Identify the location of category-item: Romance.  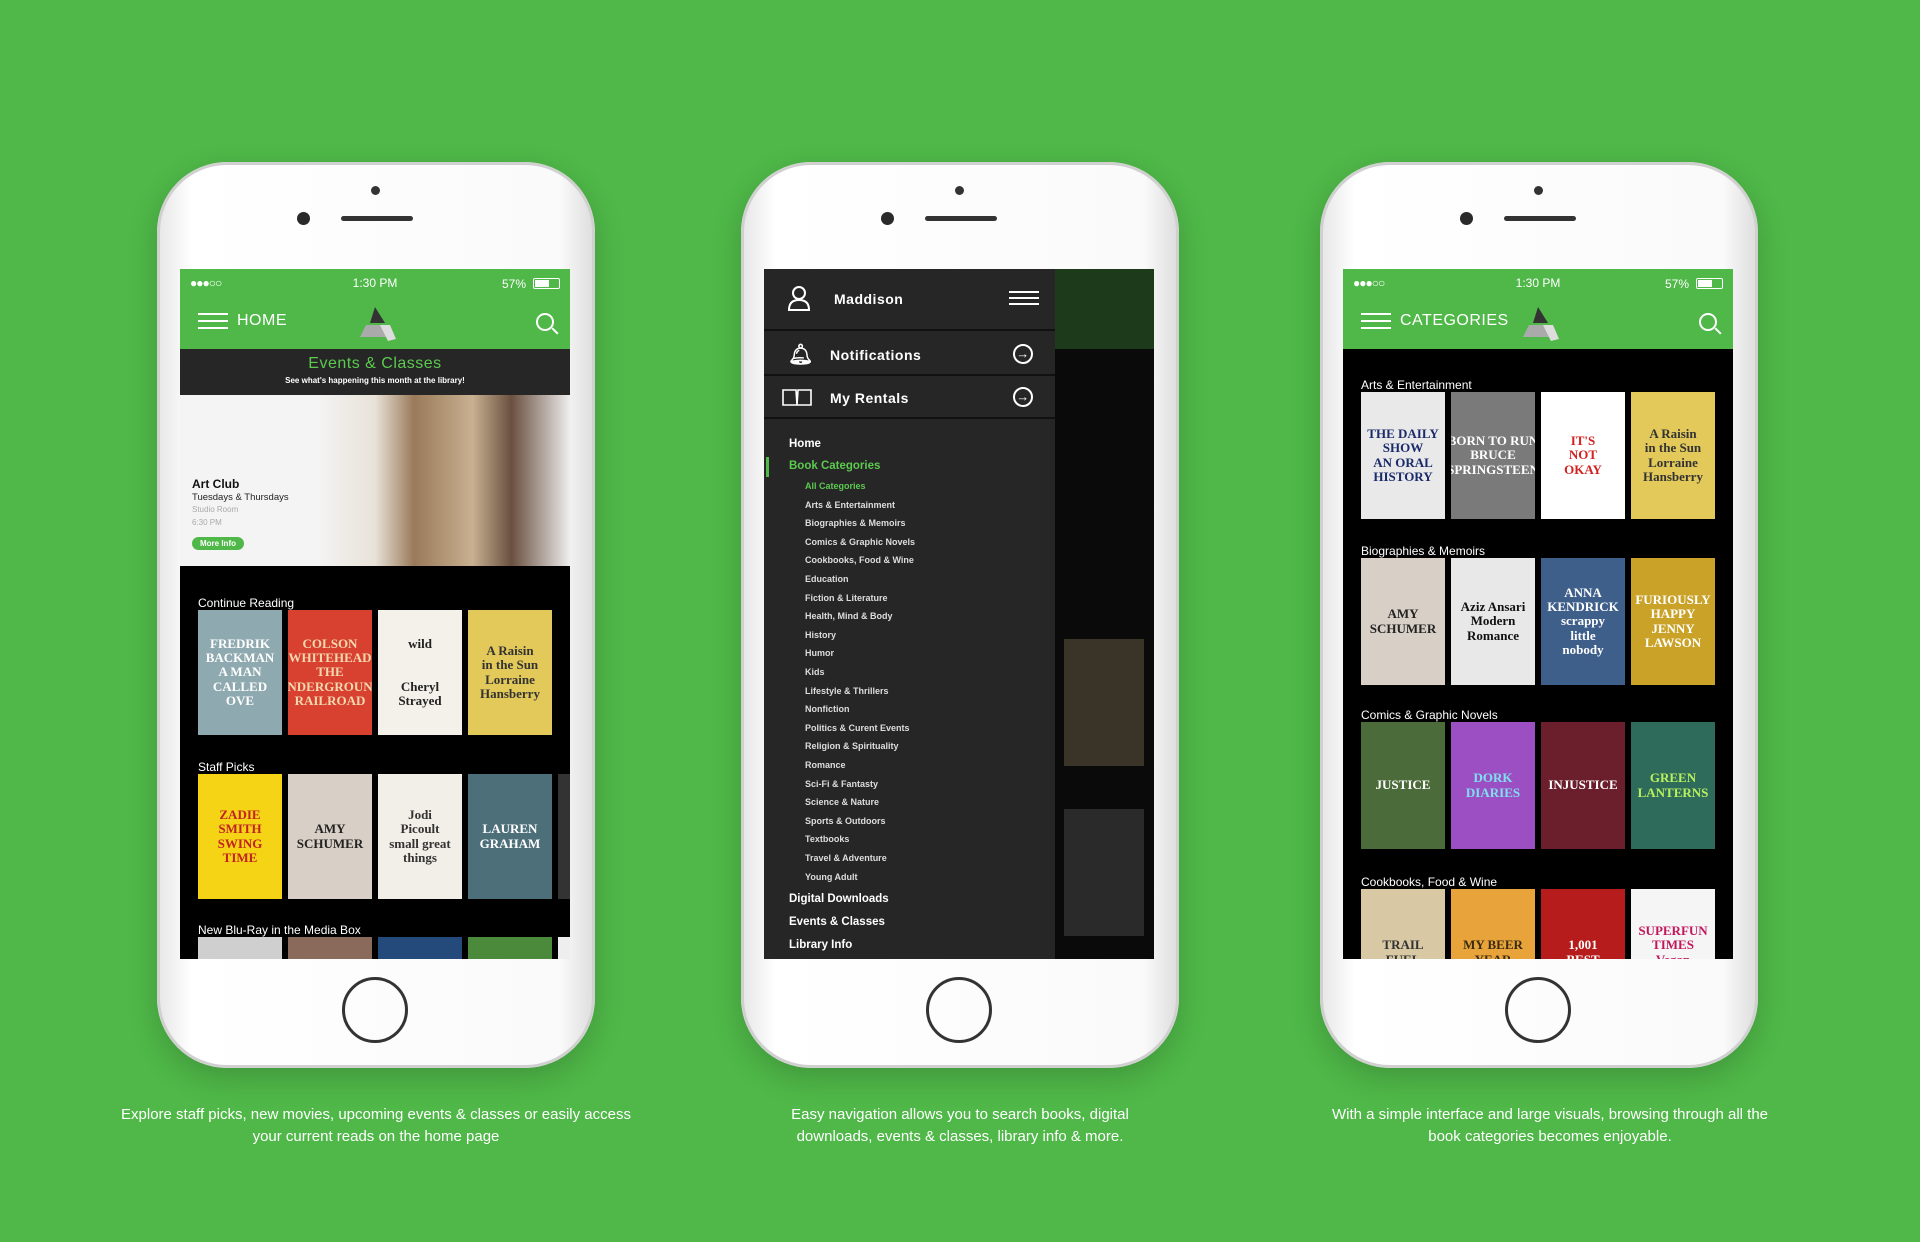
(825, 765).